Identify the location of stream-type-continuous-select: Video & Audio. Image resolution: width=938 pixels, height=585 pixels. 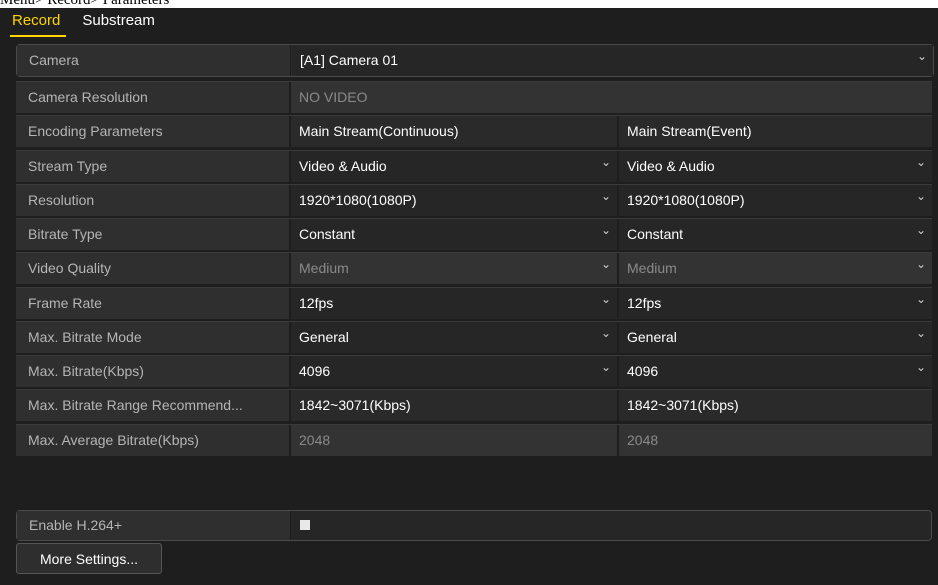
(454, 164).